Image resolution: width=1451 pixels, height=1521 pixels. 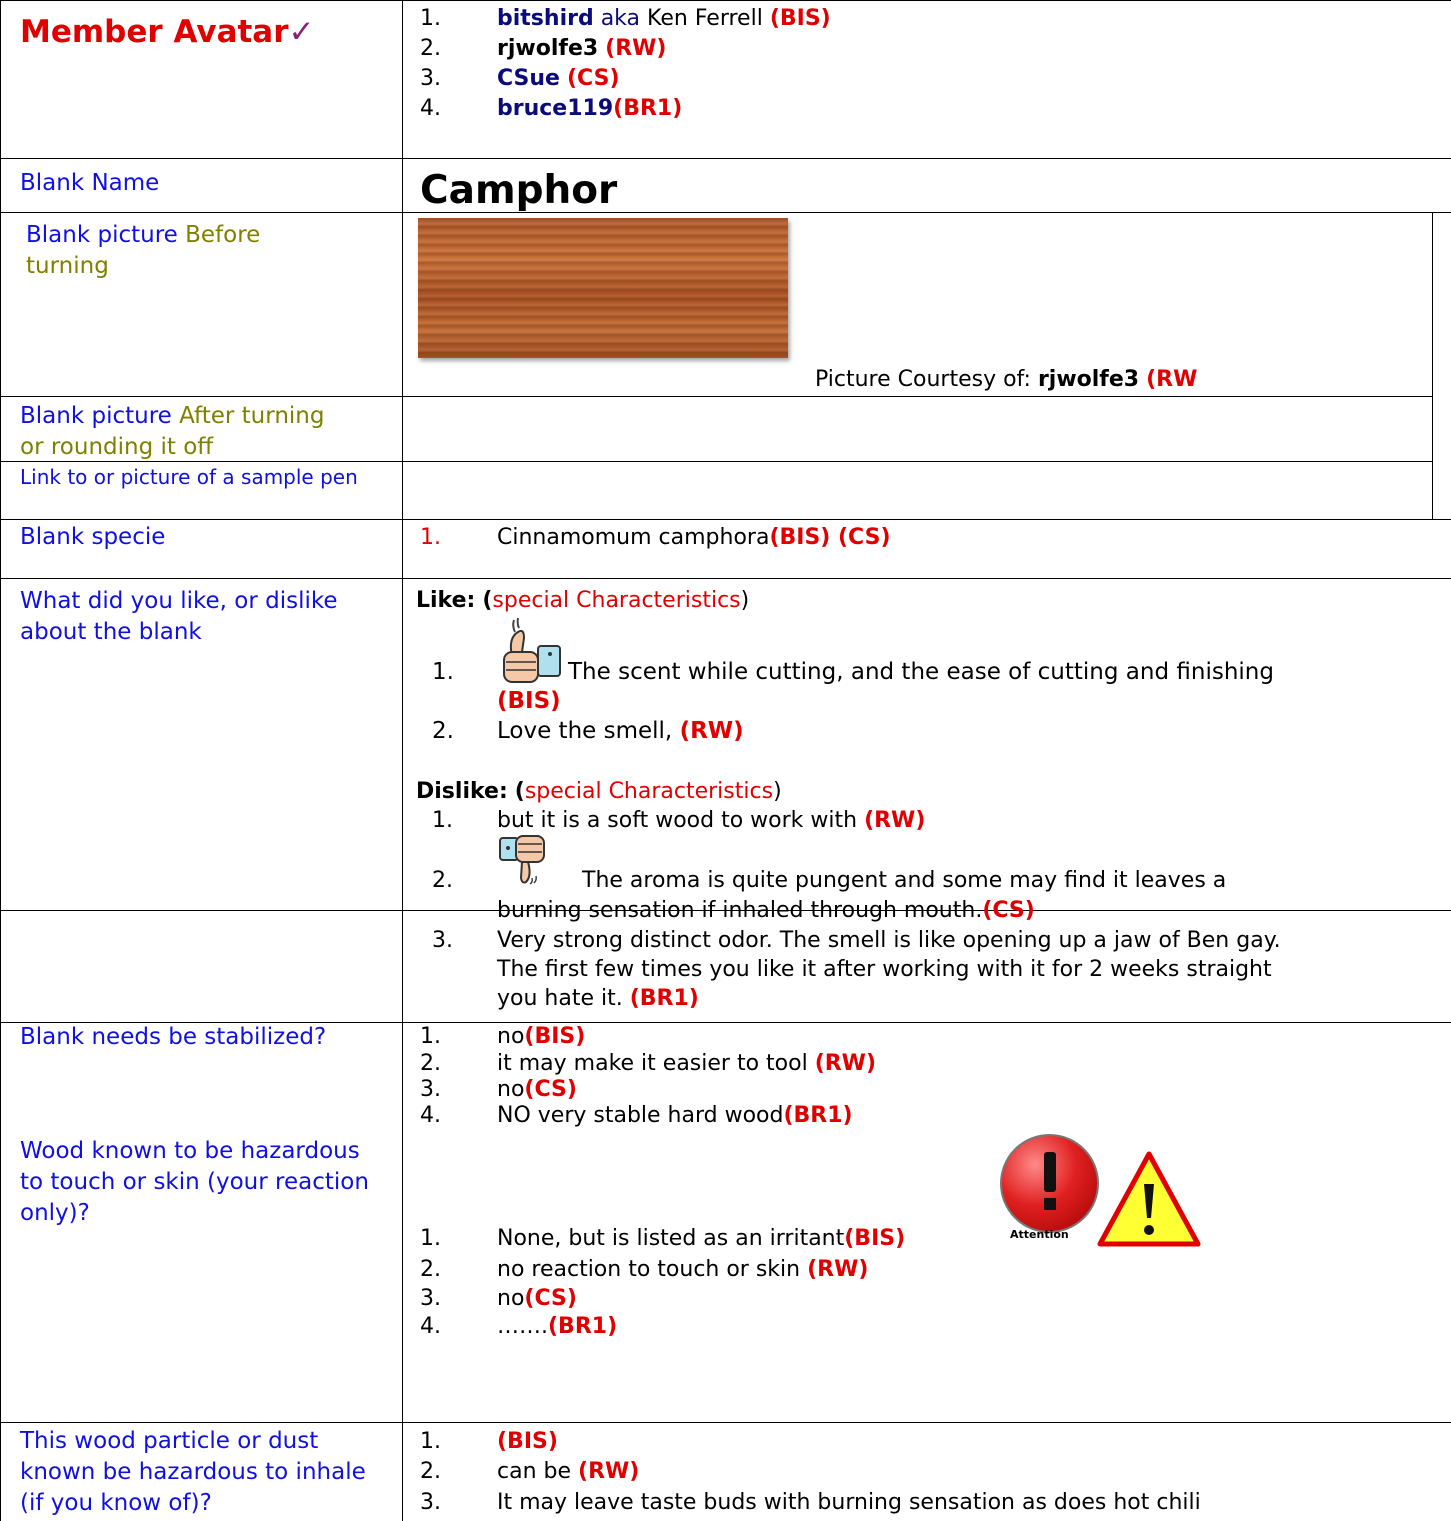 I want to click on member-entry: bruce119(BR1), so click(x=589, y=109).